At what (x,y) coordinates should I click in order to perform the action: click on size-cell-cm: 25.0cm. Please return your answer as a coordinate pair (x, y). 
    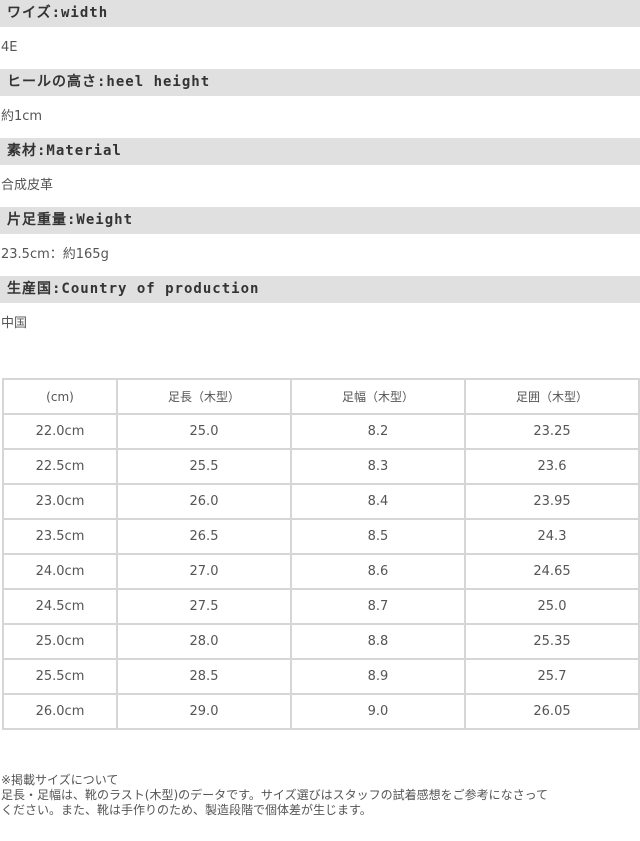
    Looking at the image, I should click on (60, 641).